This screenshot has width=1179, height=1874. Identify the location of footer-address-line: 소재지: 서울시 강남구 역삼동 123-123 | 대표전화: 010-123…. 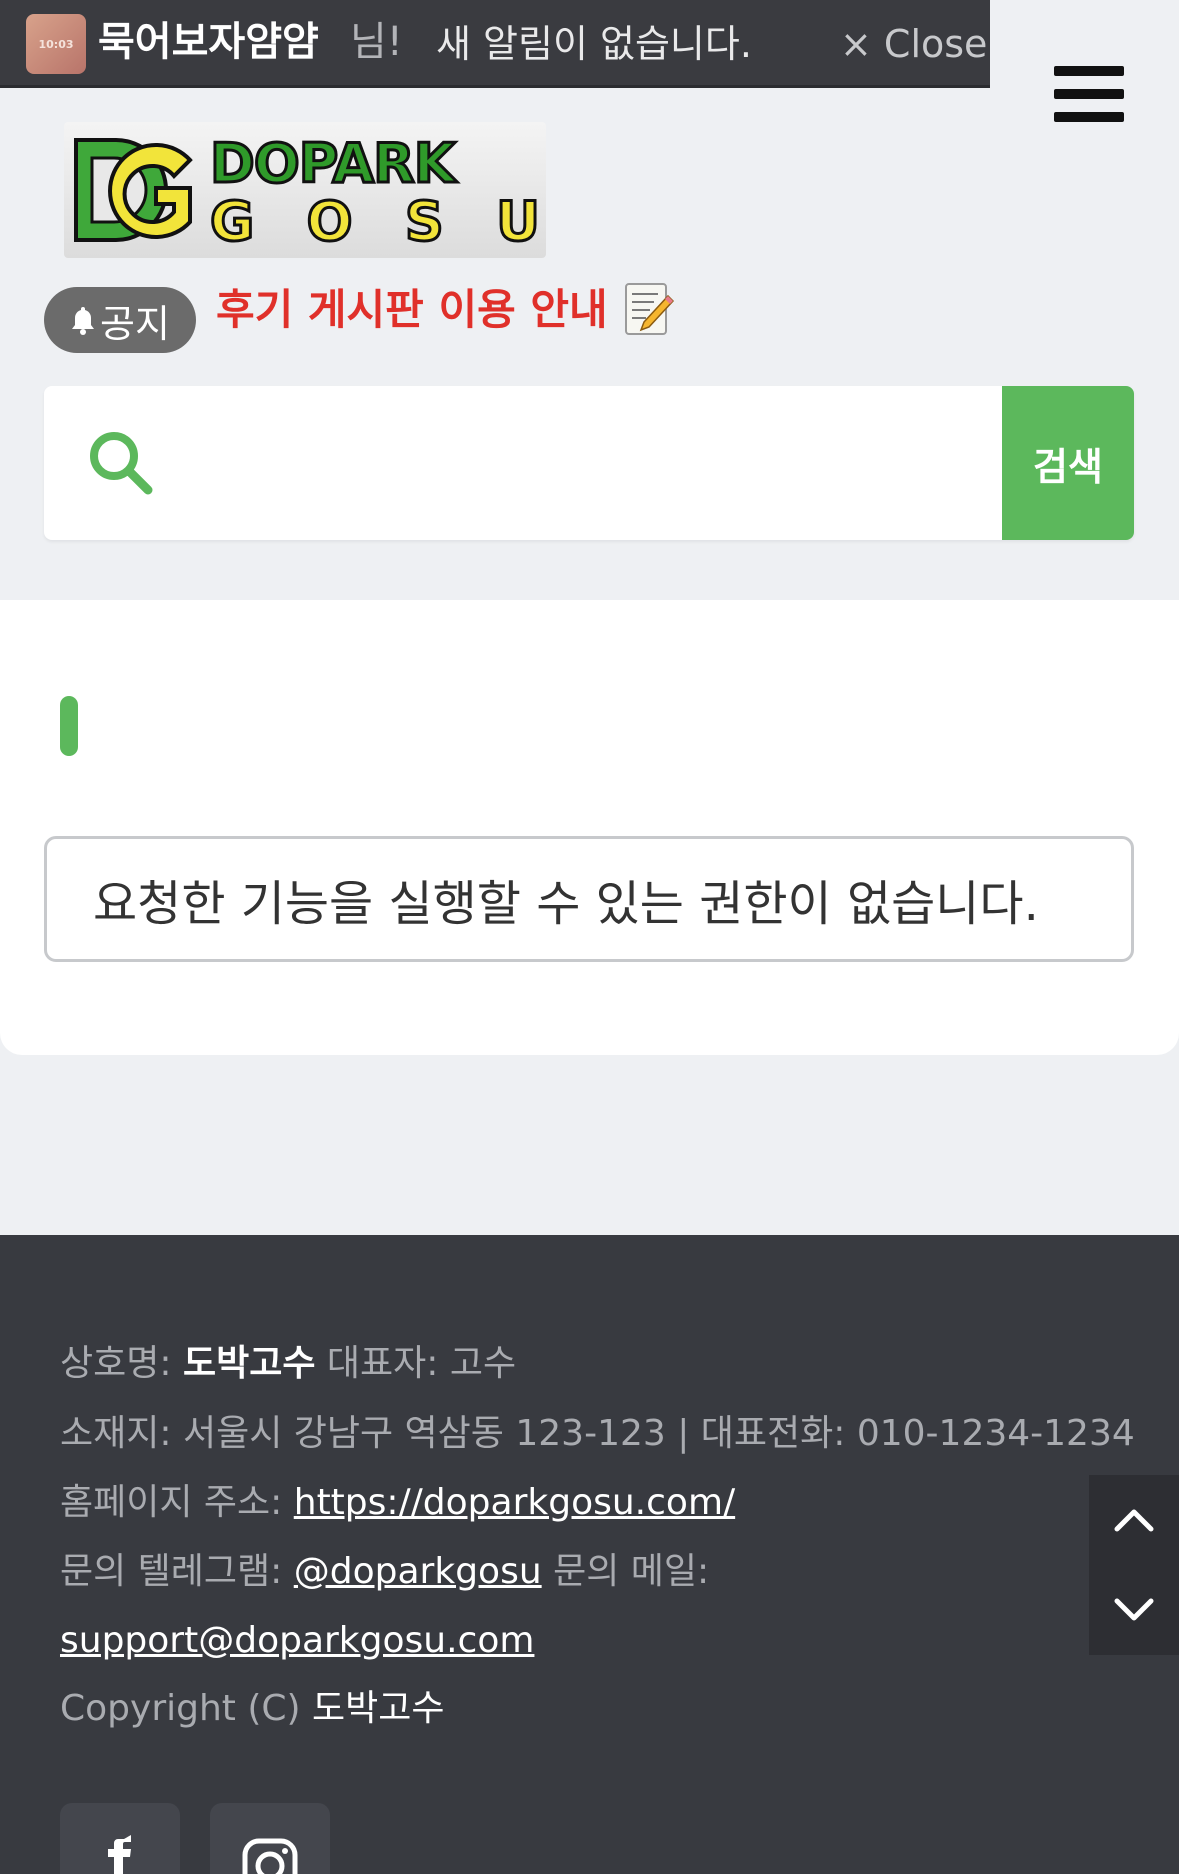
(597, 1433).